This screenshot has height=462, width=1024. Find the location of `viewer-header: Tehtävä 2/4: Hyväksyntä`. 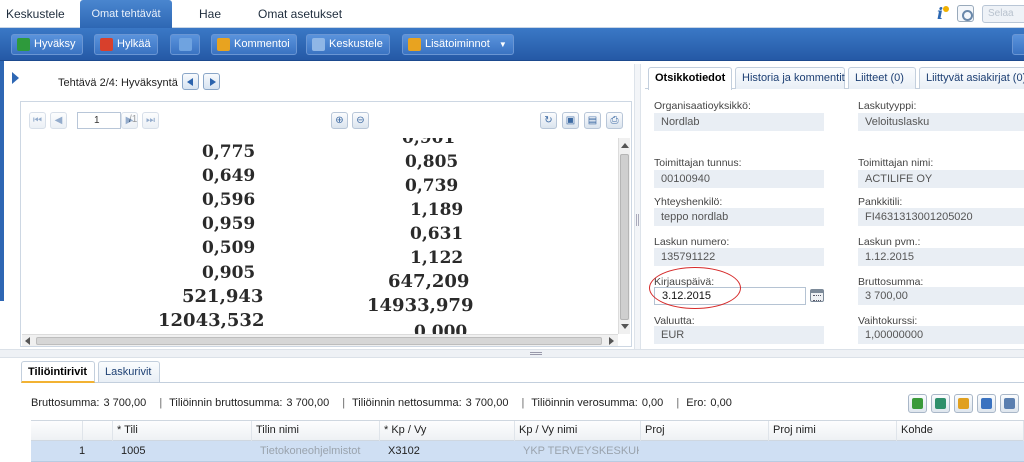

viewer-header: Tehtävä 2/4: Hyväksyntä is located at coordinates (319, 82).